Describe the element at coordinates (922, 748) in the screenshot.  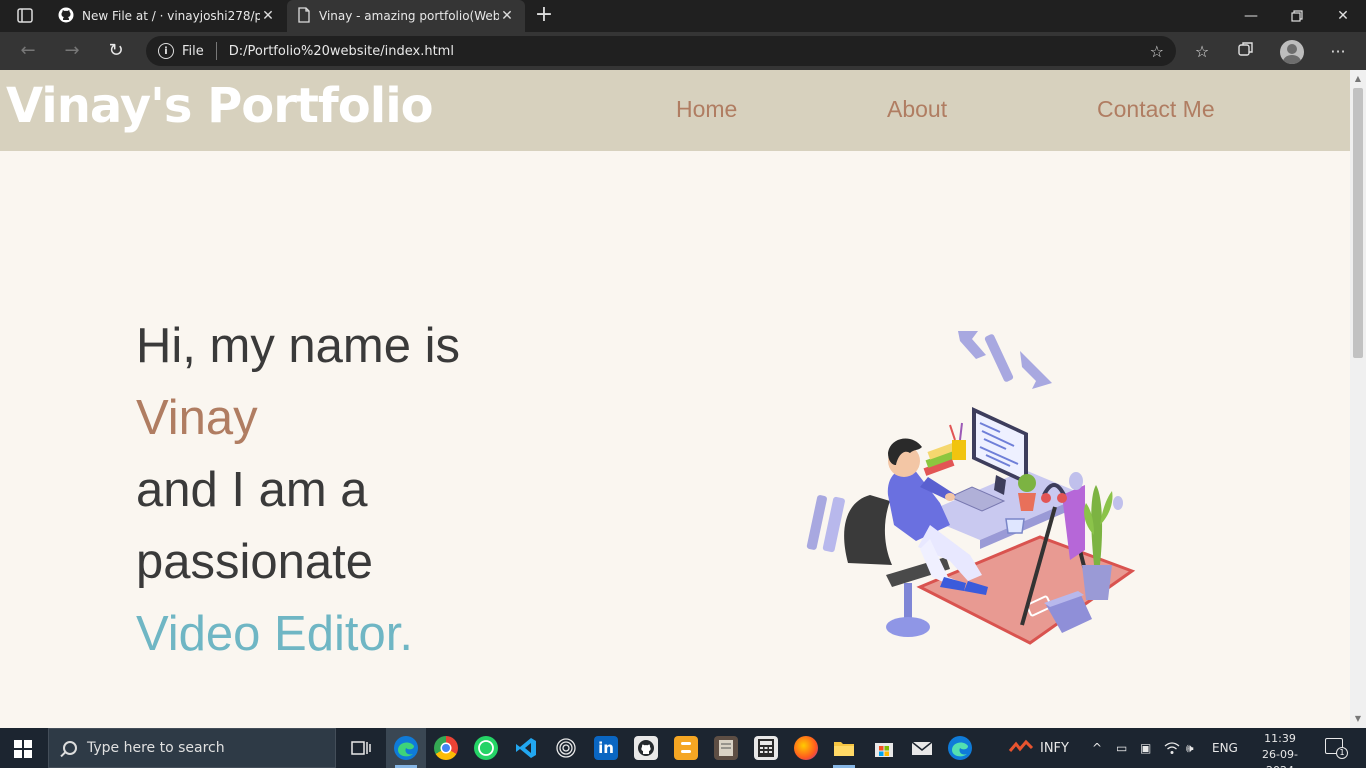
I see `mail-icon` at that location.